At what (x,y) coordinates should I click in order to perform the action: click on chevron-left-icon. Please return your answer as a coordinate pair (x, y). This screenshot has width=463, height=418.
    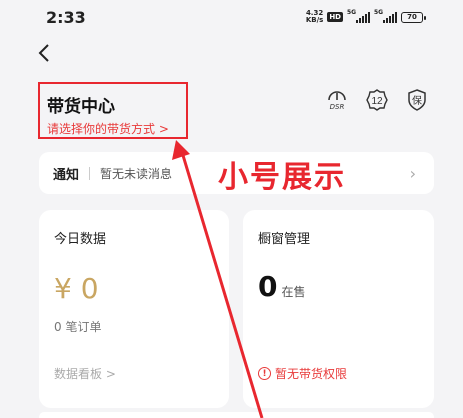
    Looking at the image, I should click on (43, 53).